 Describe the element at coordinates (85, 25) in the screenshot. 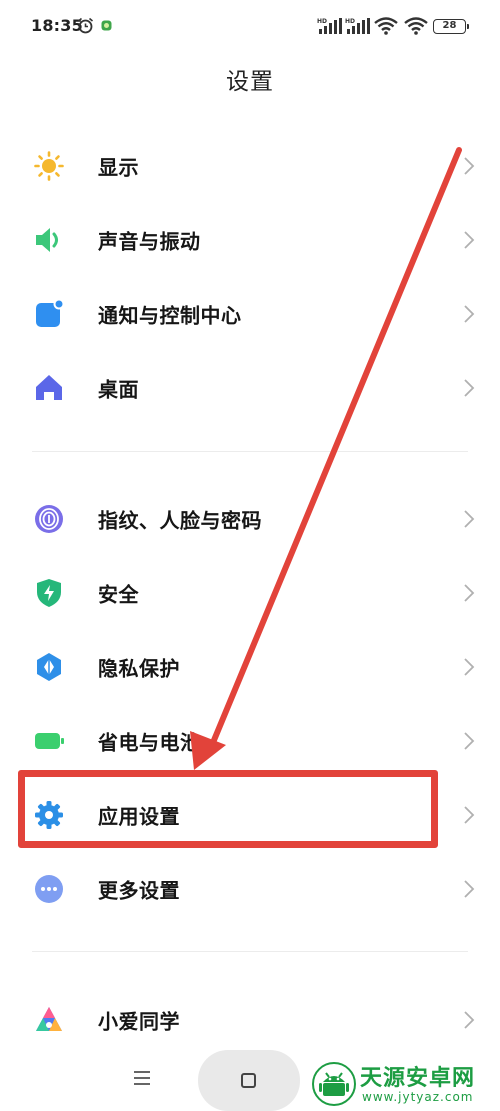

I see `alarm-icon` at that location.